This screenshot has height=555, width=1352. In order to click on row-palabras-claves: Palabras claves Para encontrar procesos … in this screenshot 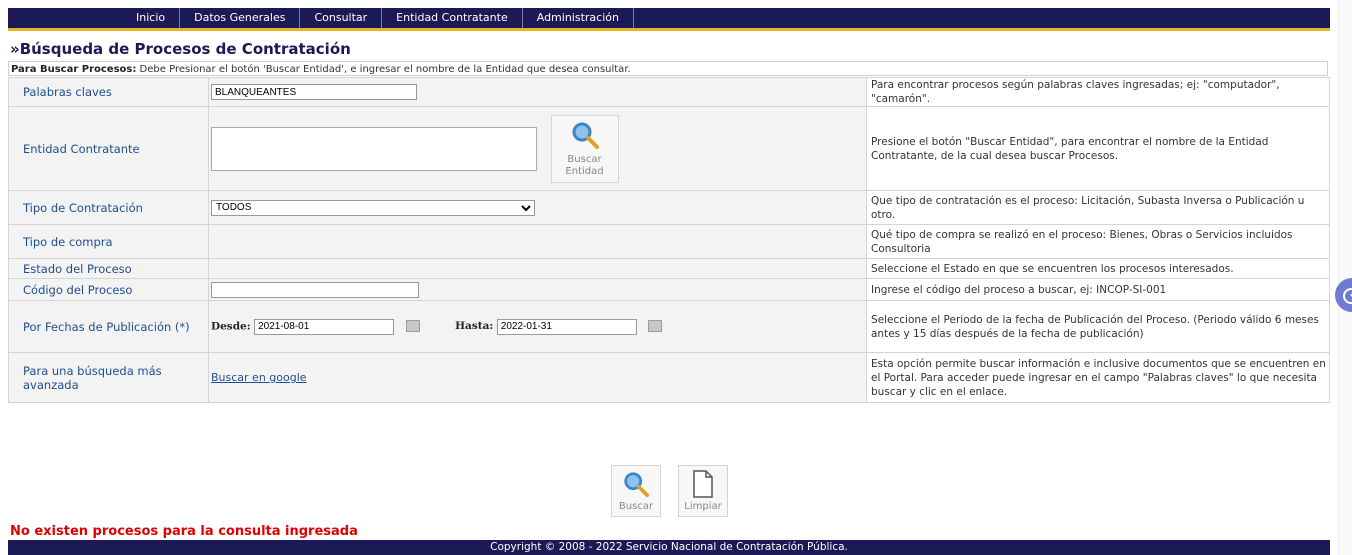, I will do `click(669, 92)`.